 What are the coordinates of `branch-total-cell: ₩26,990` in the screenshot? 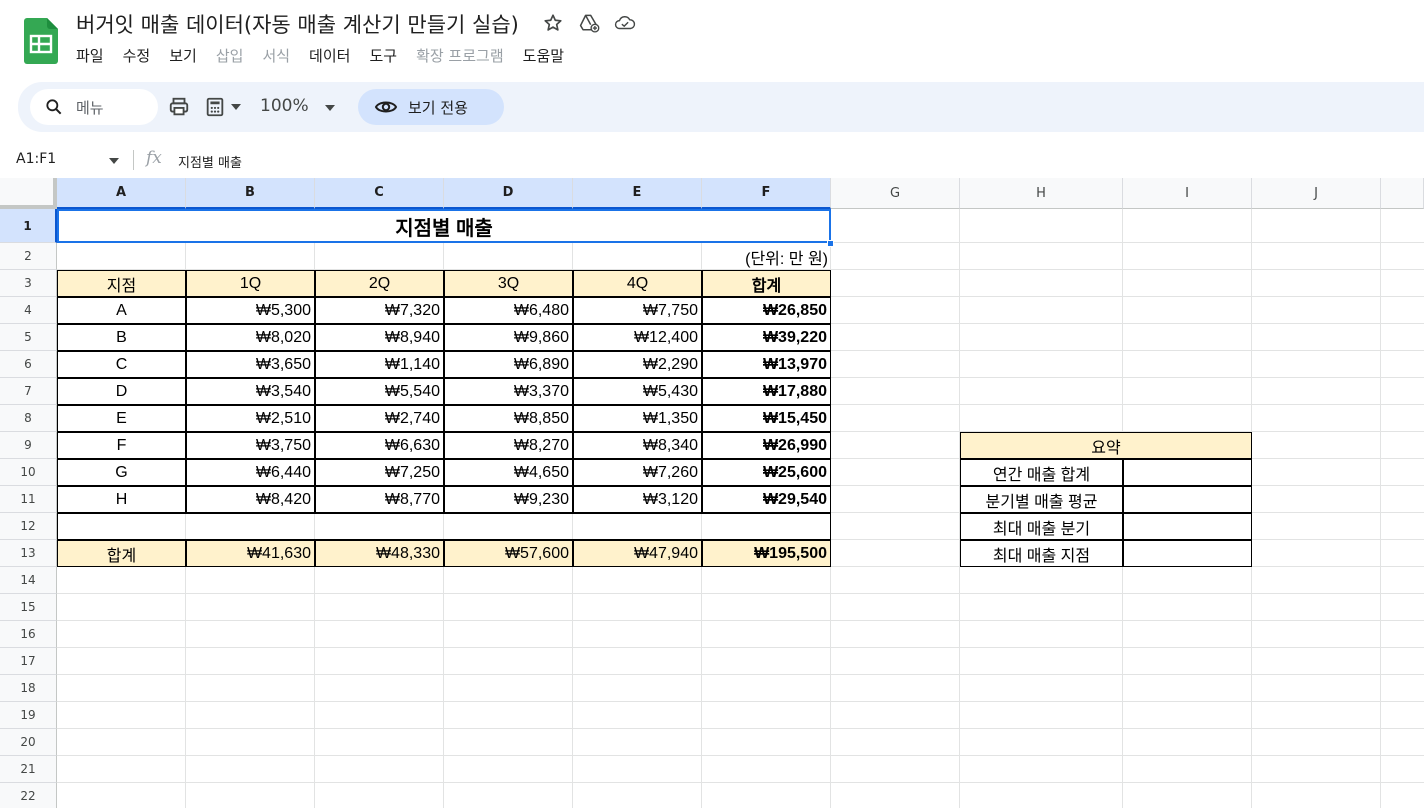 It's located at (766, 445).